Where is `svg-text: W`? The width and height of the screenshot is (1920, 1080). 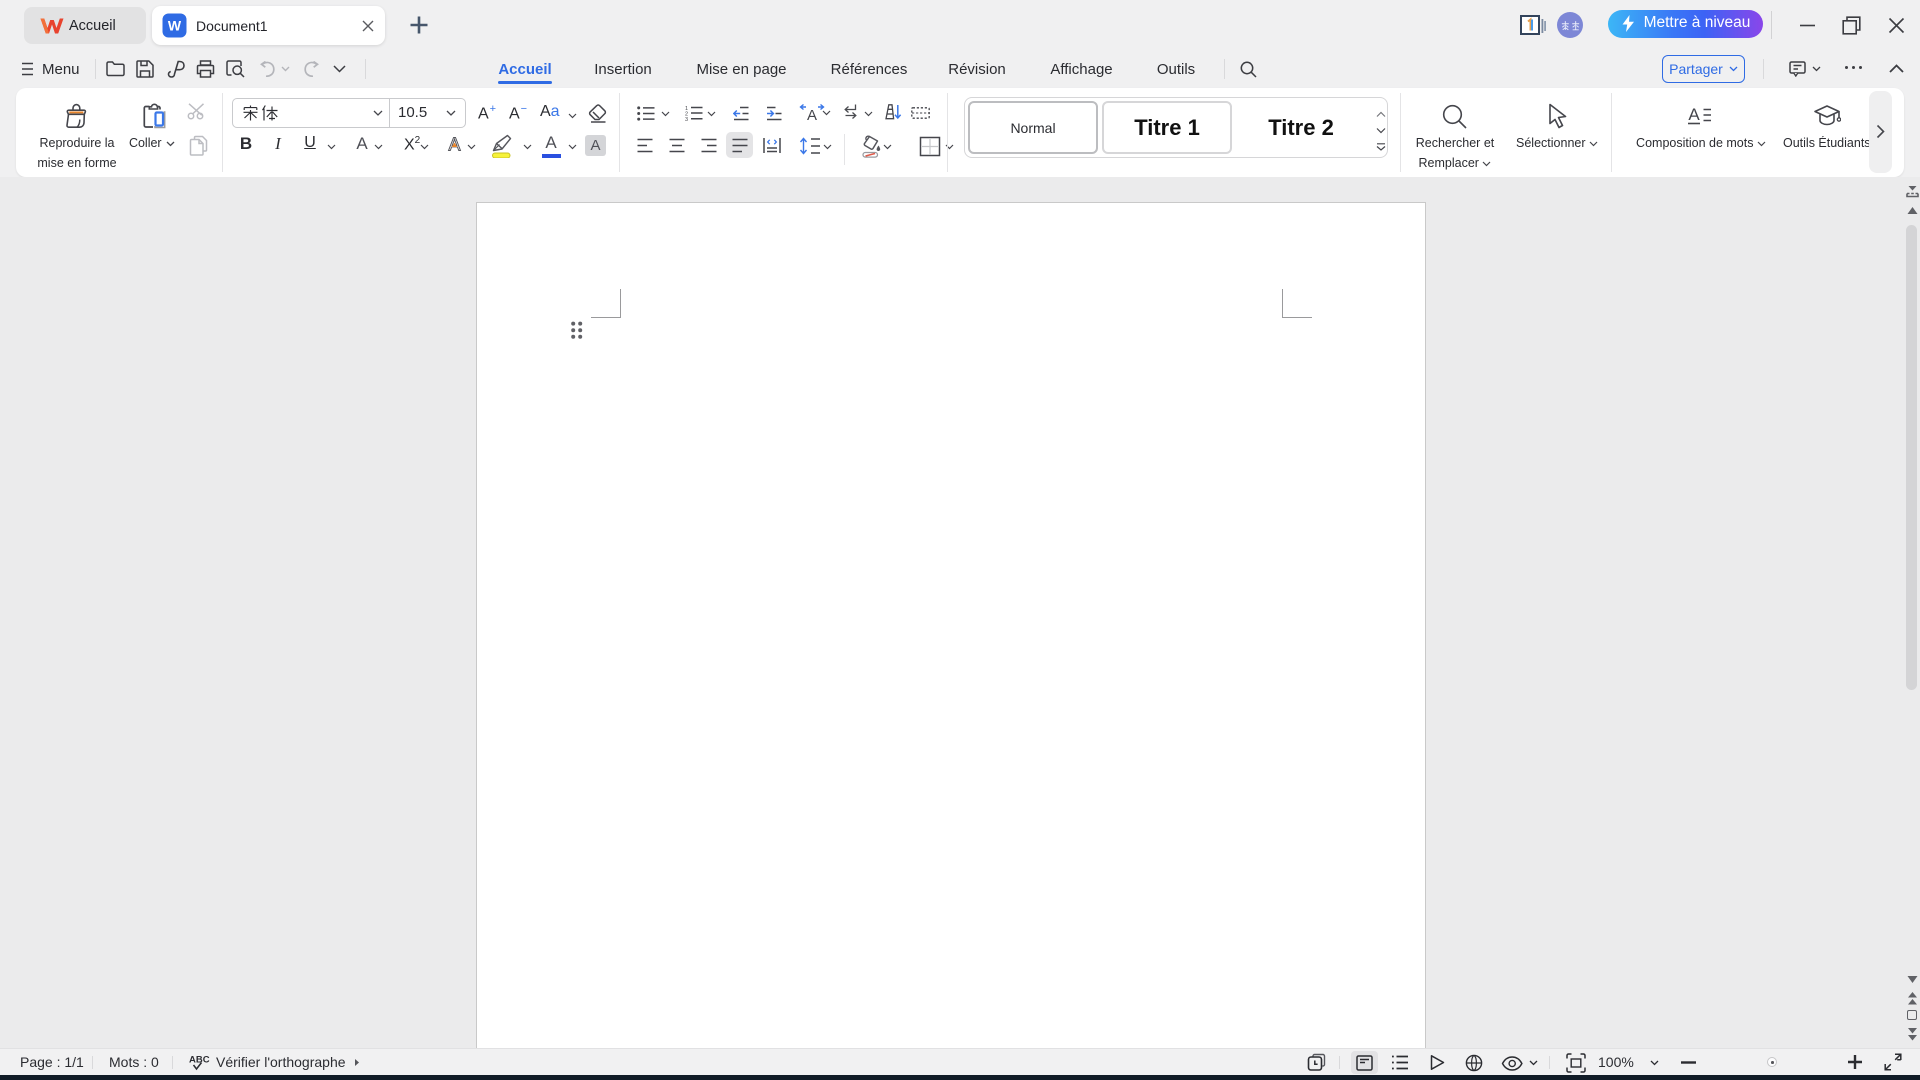 svg-text: W is located at coordinates (175, 26).